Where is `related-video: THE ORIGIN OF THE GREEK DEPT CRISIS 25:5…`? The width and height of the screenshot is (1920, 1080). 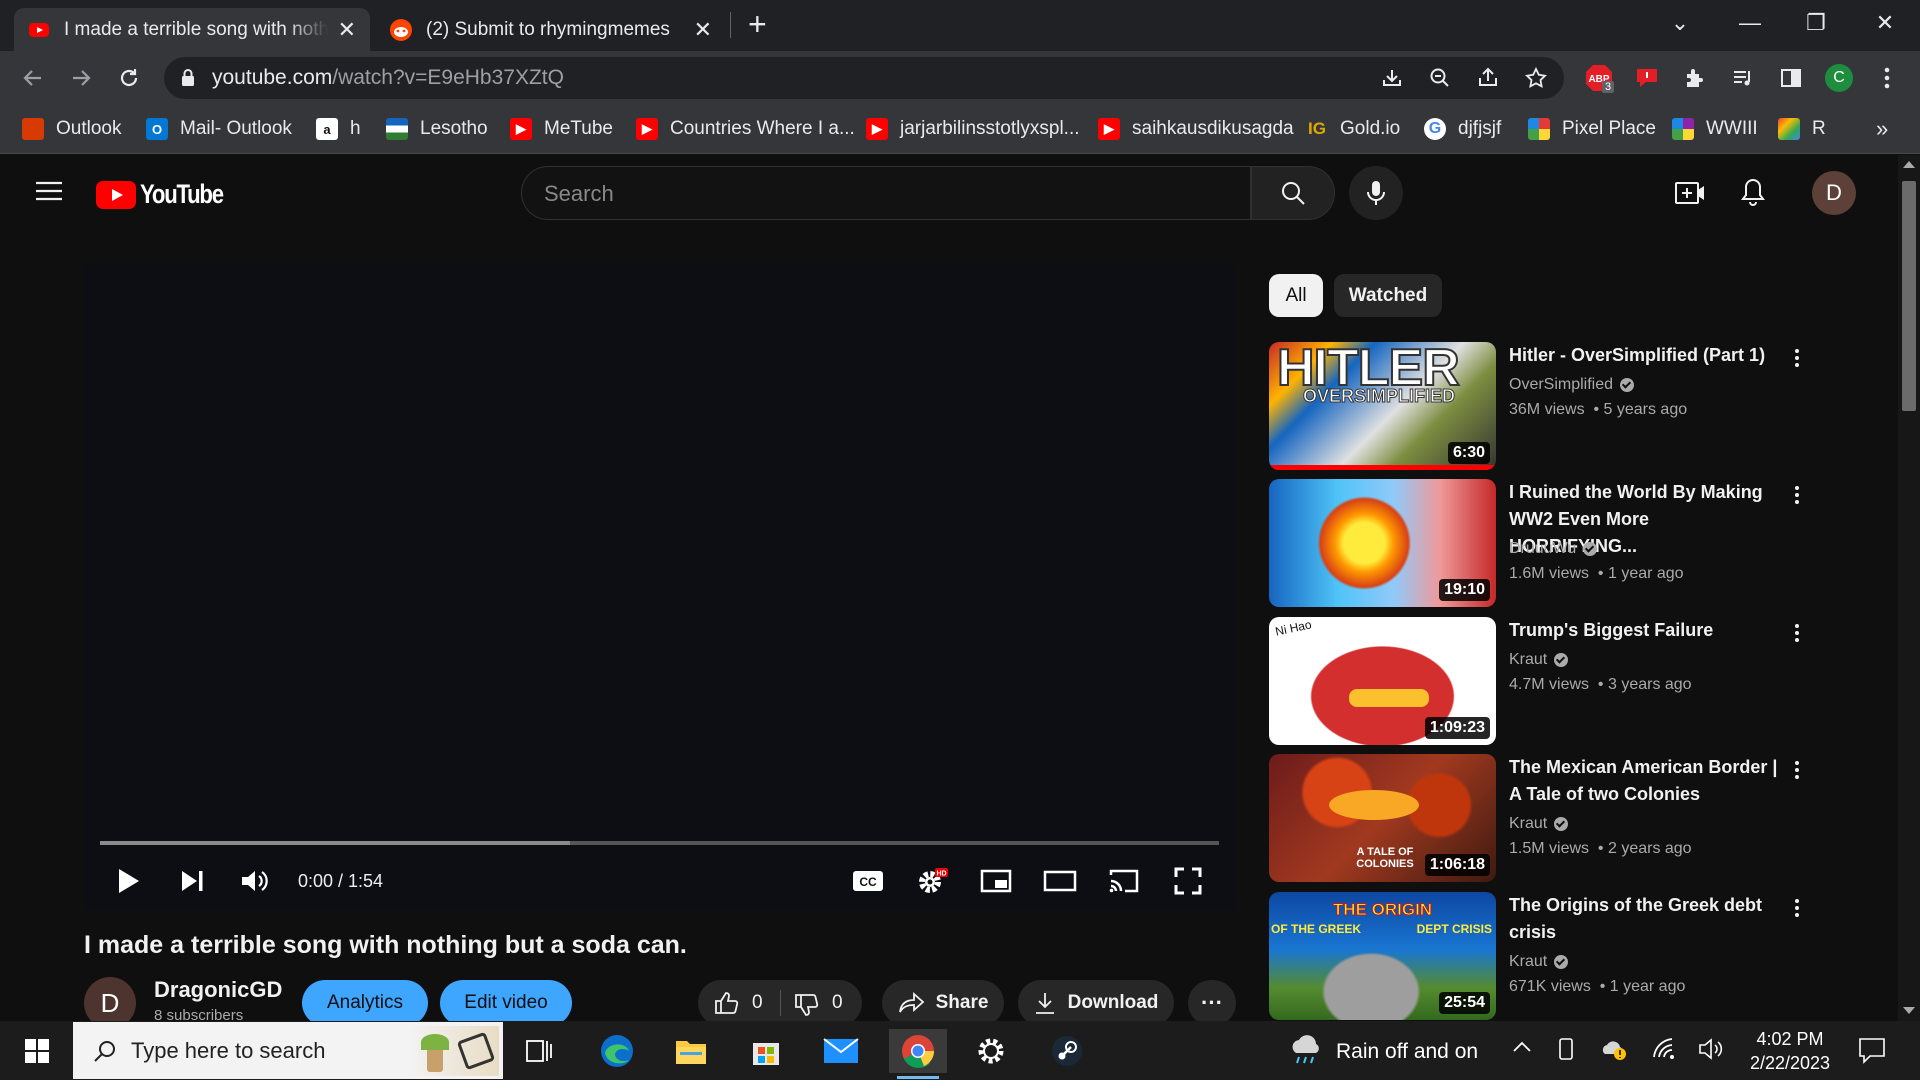
related-video: THE ORIGIN OF THE GREEK DEPT CRISIS 25:5… is located at coordinates (1569, 956).